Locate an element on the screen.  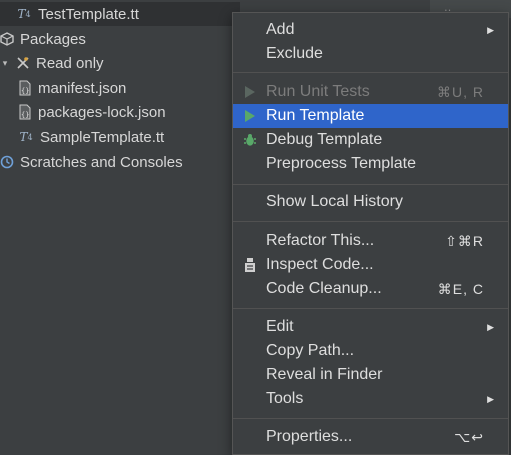
tree-item-read-only: ▾ Read only is located at coordinates (52, 63).